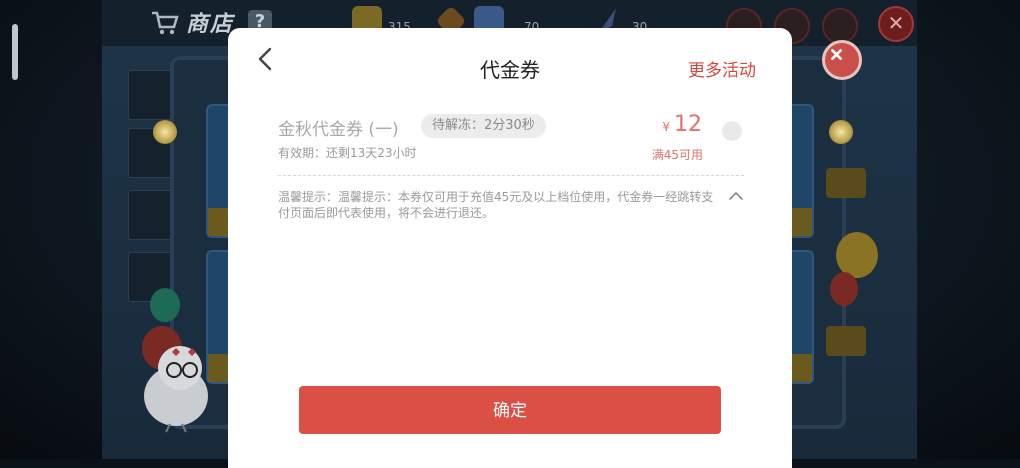  What do you see at coordinates (840, 26) in the screenshot?
I see `drop-icon` at bounding box center [840, 26].